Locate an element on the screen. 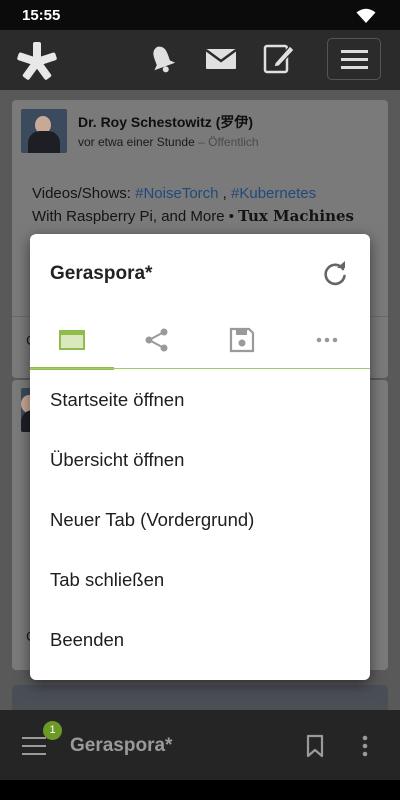 Image resolution: width=400 pixels, height=800 pixels. tab-count-badge: 1 is located at coordinates (52, 730).